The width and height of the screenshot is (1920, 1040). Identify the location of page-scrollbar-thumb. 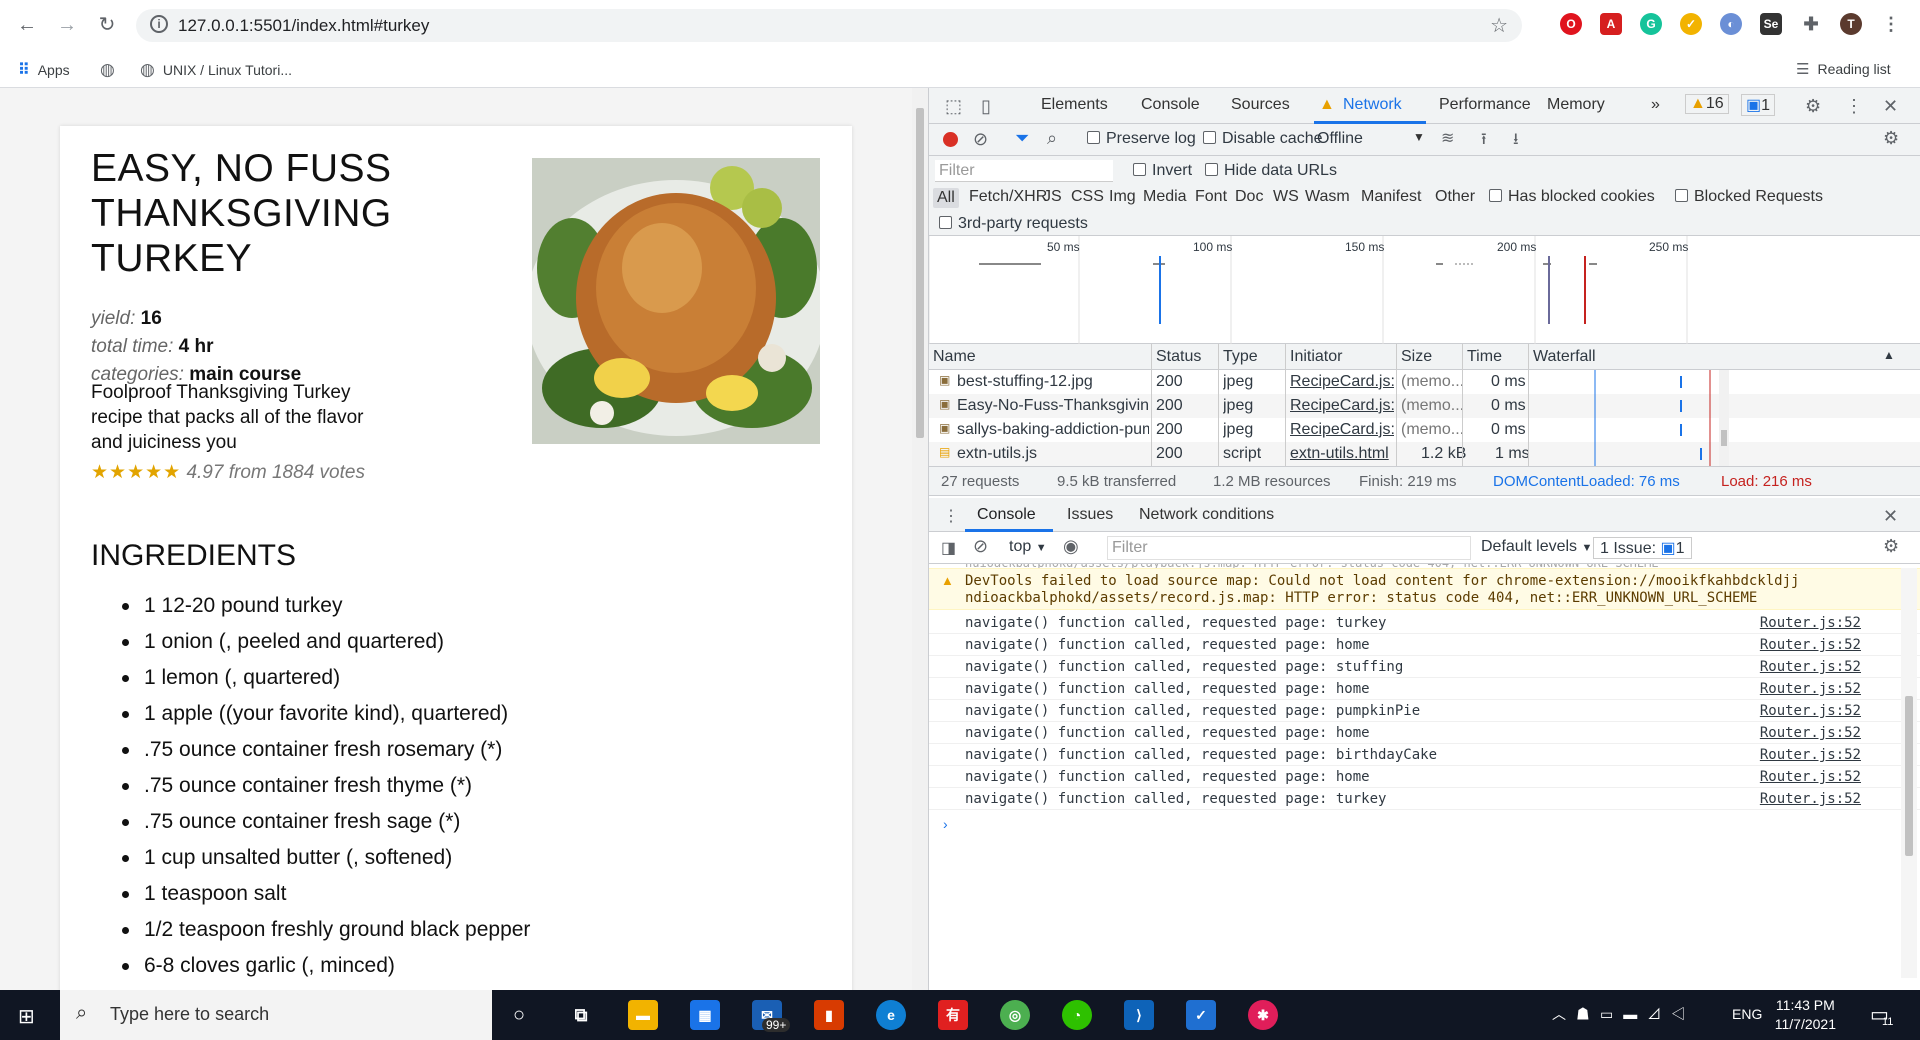
(920, 273).